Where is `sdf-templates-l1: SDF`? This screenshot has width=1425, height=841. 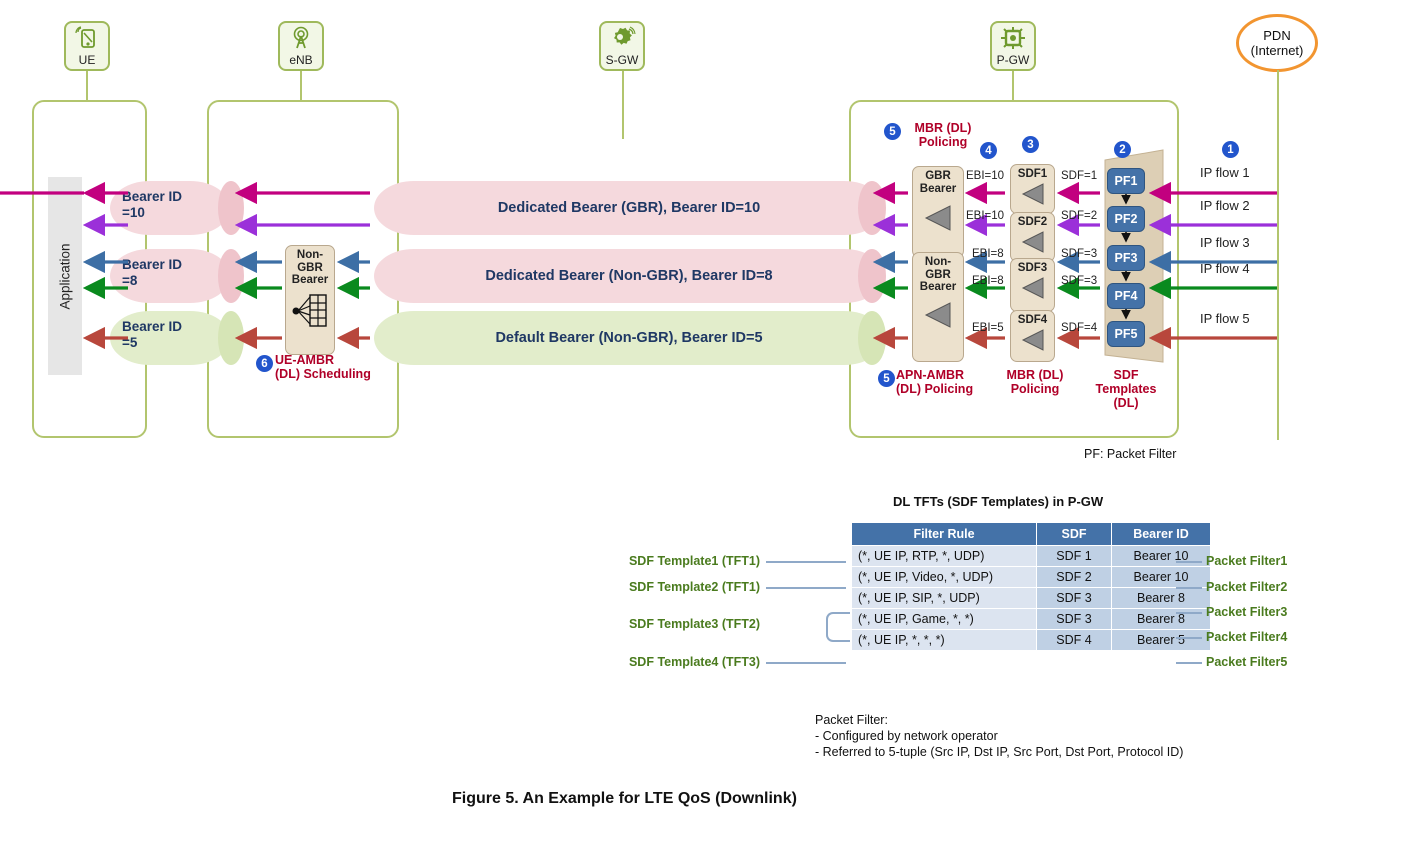
sdf-templates-l1: SDF is located at coordinates (1126, 375).